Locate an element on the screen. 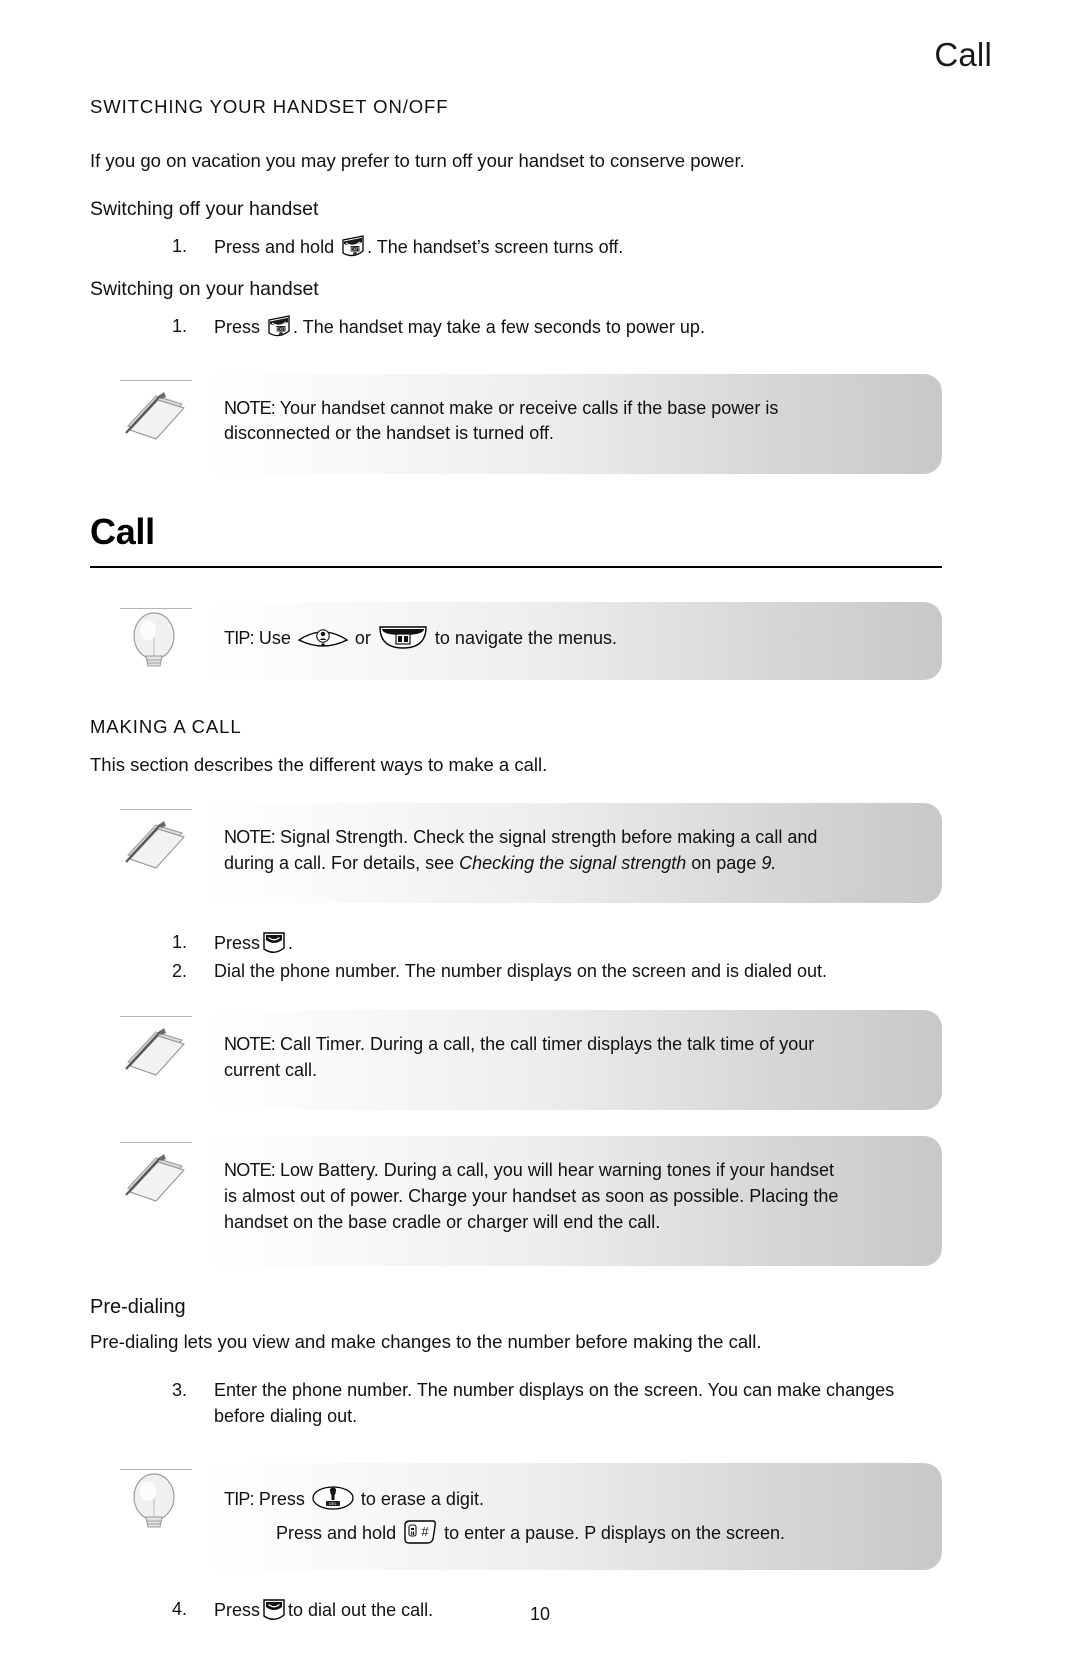 The height and width of the screenshot is (1669, 1080). chapter-title: Call is located at coordinates (122, 531).